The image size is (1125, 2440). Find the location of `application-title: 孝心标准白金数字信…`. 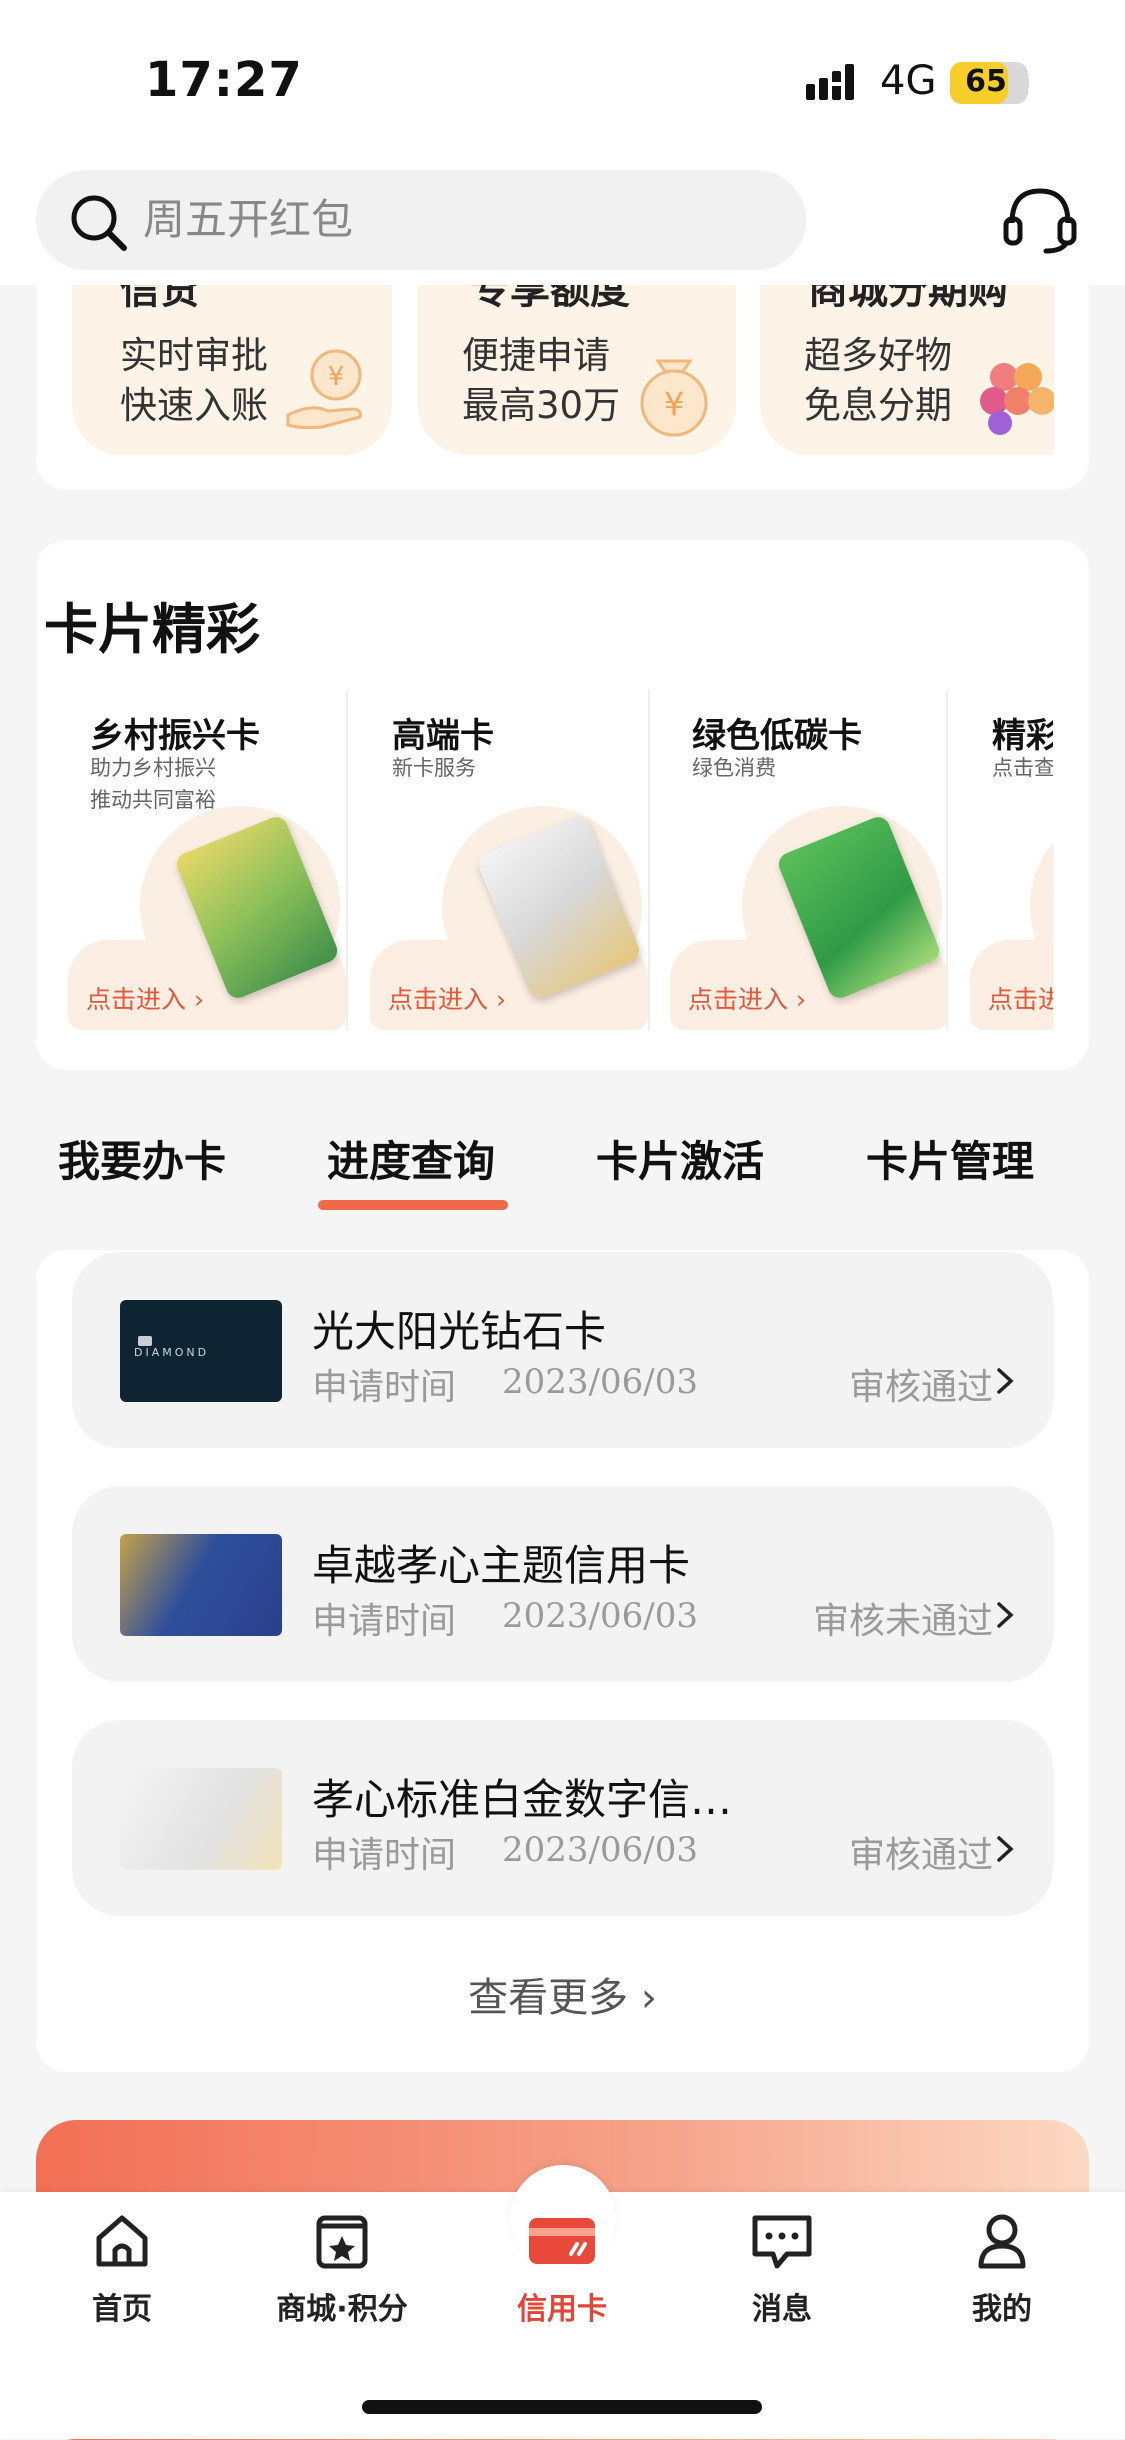

application-title: 孝心标准白金数字信… is located at coordinates (522, 1799).